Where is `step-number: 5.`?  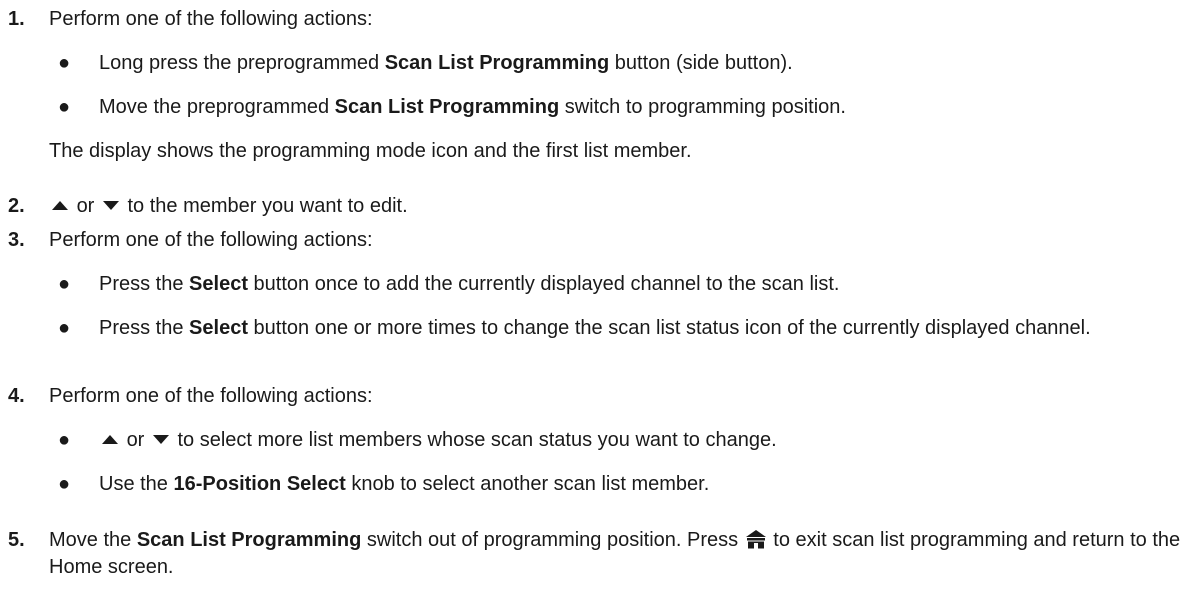 step-number: 5. is located at coordinates (16, 540).